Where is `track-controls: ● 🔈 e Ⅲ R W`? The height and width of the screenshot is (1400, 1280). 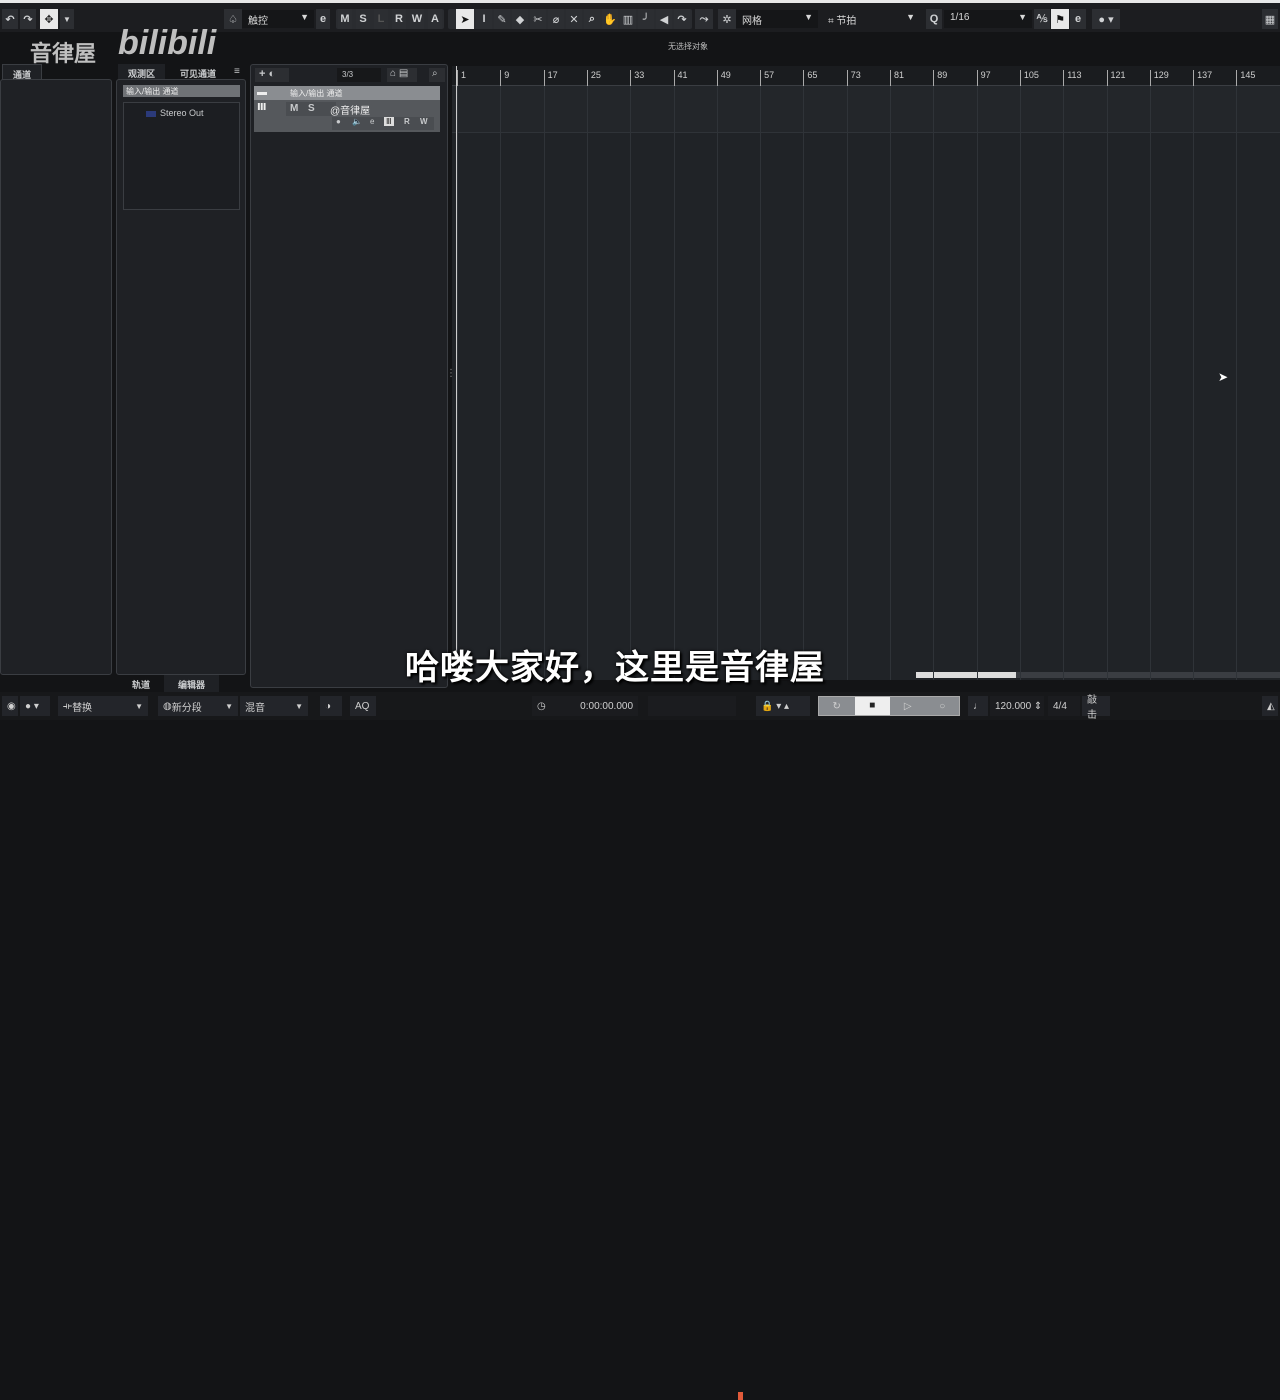 track-controls: ● 🔈 e Ⅲ R W is located at coordinates (383, 123).